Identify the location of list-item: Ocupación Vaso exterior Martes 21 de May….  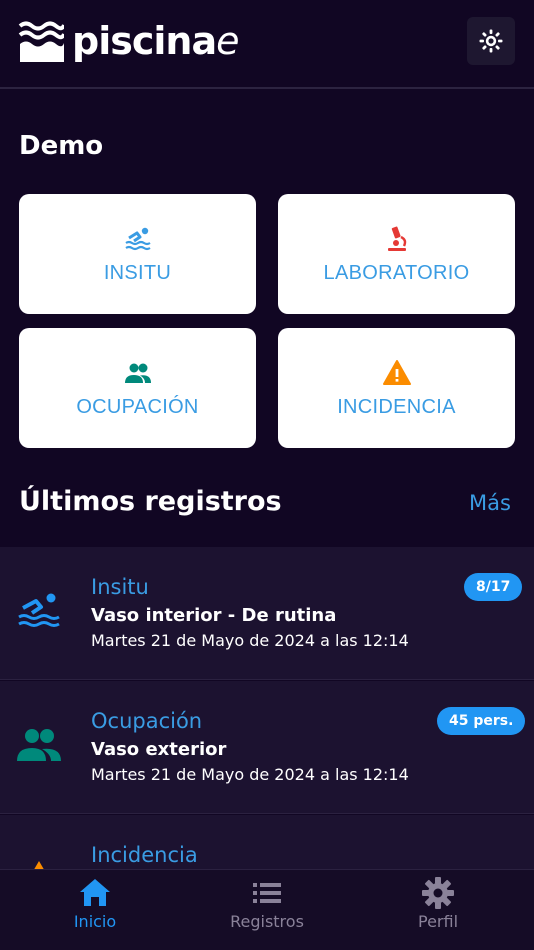
(267, 747).